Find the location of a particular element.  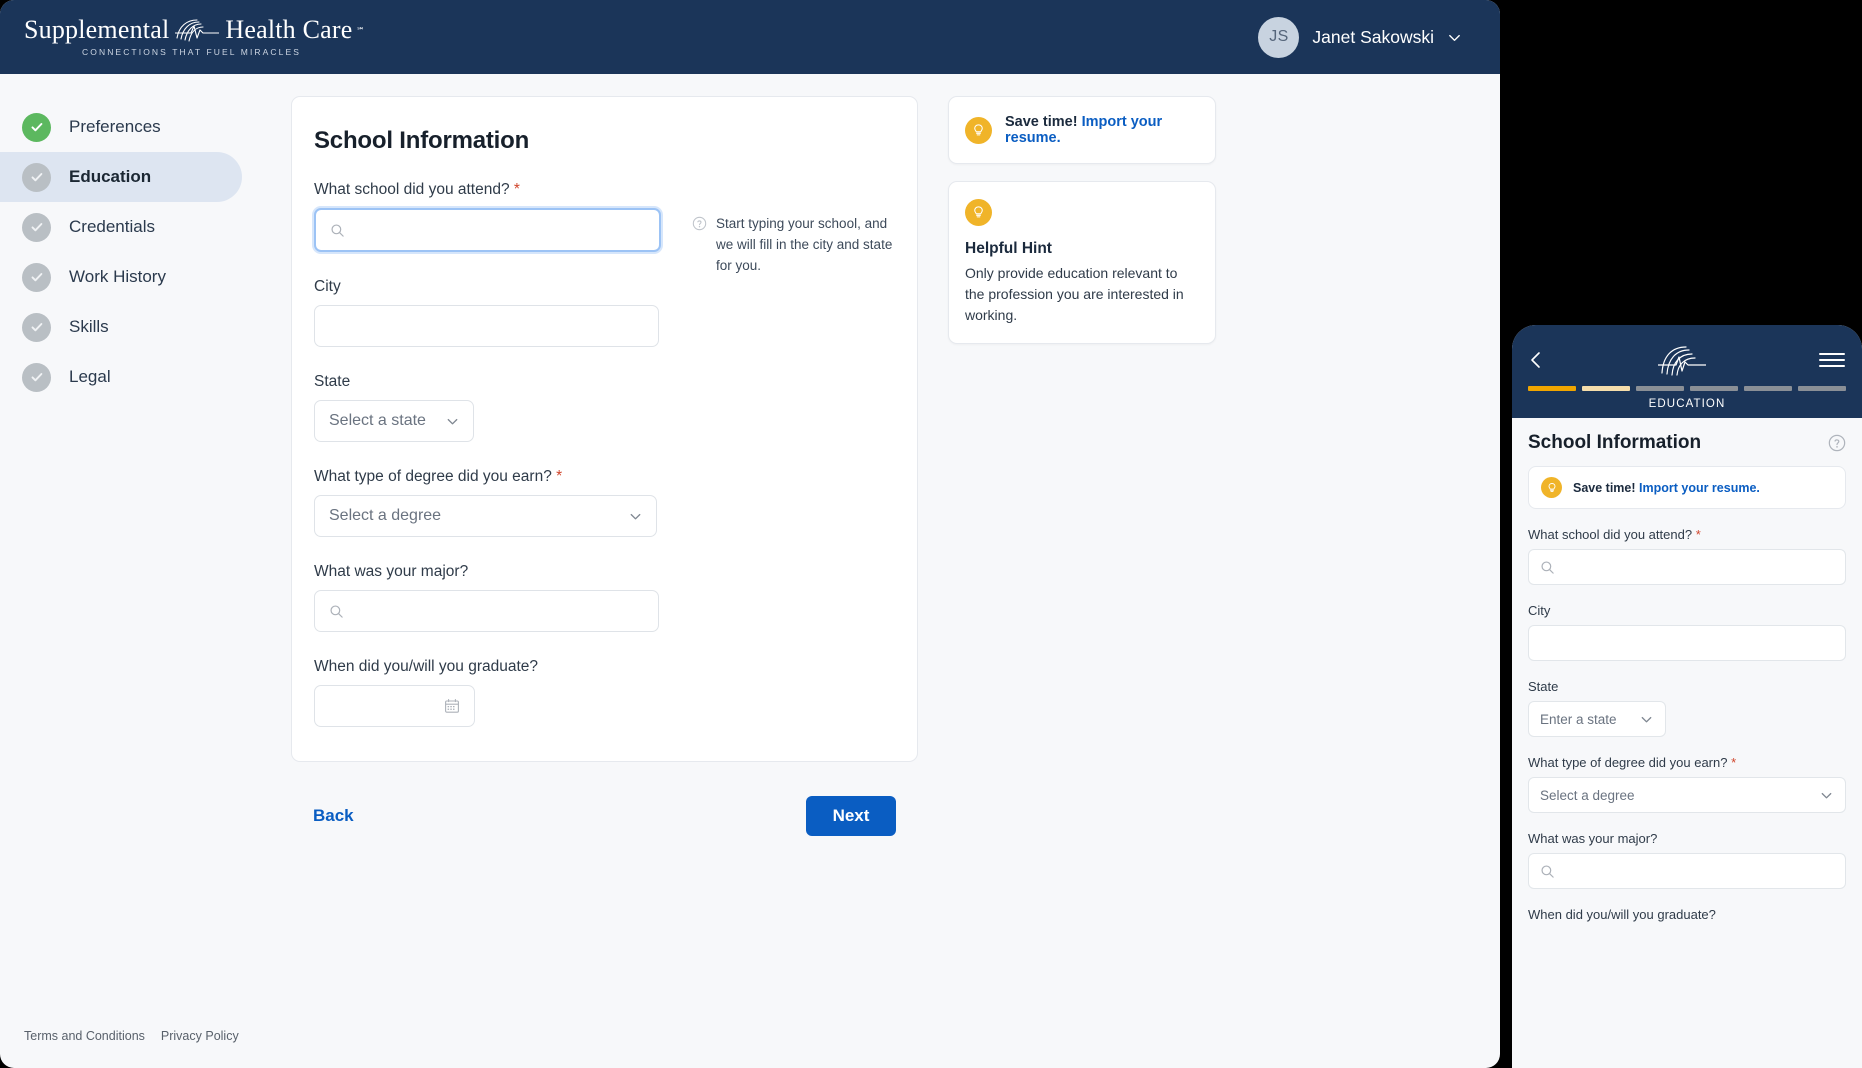

sidebar-item-work-history: Work History is located at coordinates (145, 277).